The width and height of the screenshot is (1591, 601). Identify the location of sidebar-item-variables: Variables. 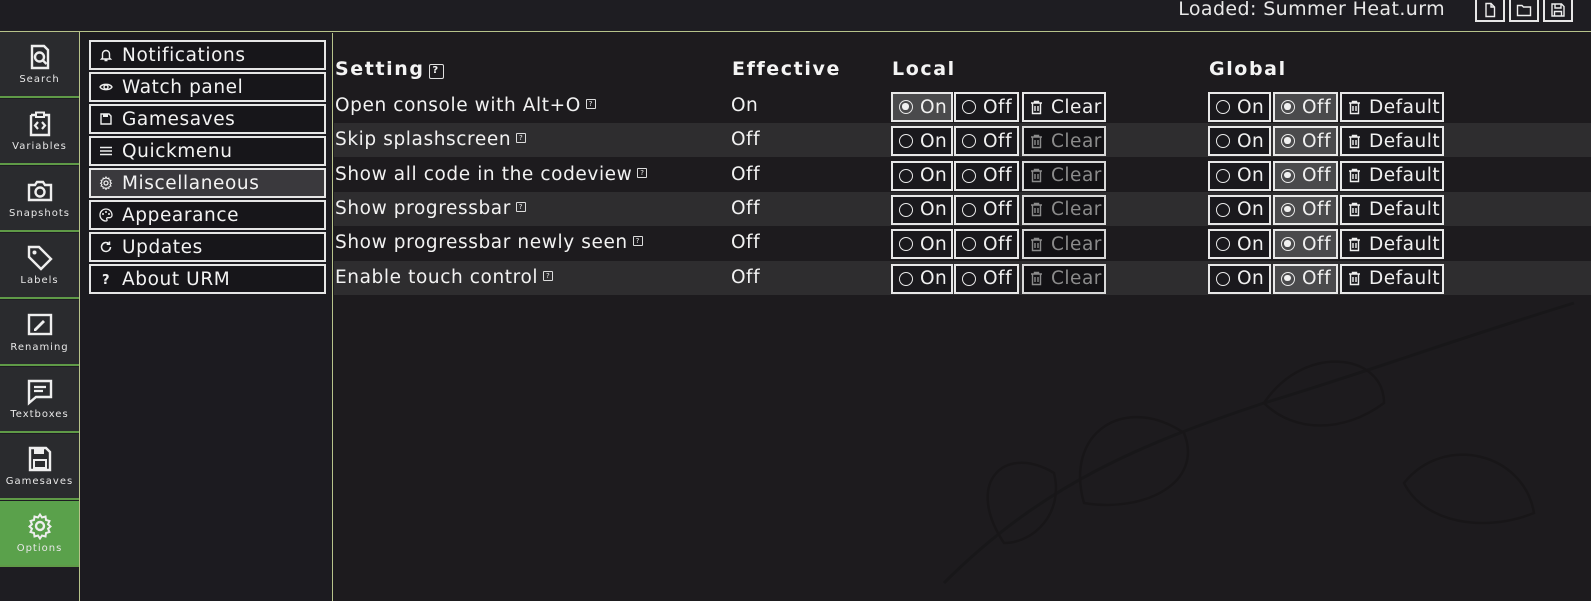
(39, 132).